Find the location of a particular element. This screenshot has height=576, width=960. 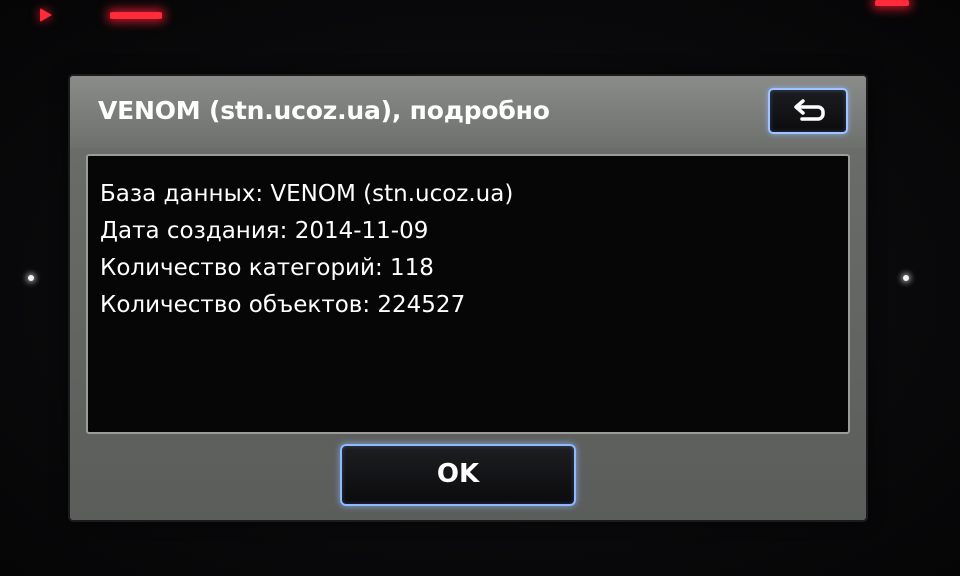

detail-creation-date: Дата создания: 2014-11-09 is located at coordinates (264, 231).